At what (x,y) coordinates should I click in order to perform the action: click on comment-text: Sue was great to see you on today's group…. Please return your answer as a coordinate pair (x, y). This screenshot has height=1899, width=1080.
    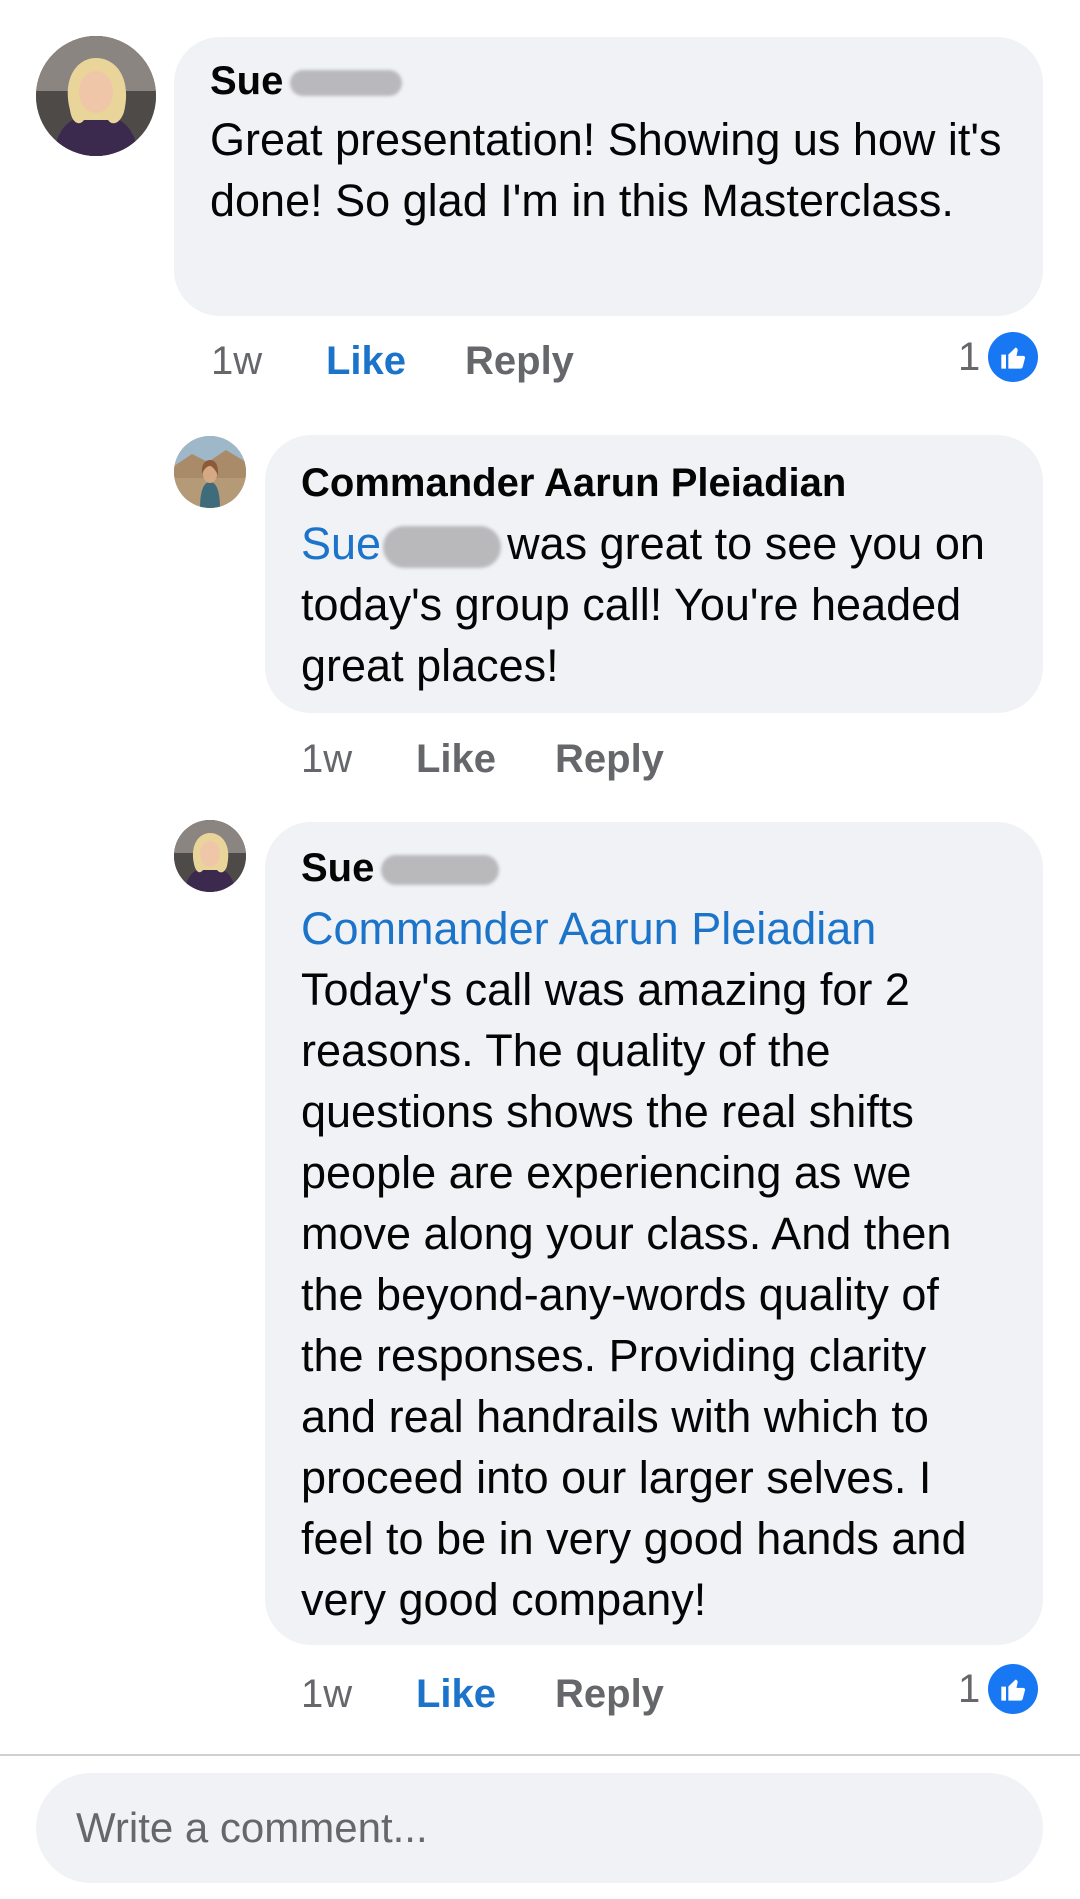
    Looking at the image, I should click on (643, 604).